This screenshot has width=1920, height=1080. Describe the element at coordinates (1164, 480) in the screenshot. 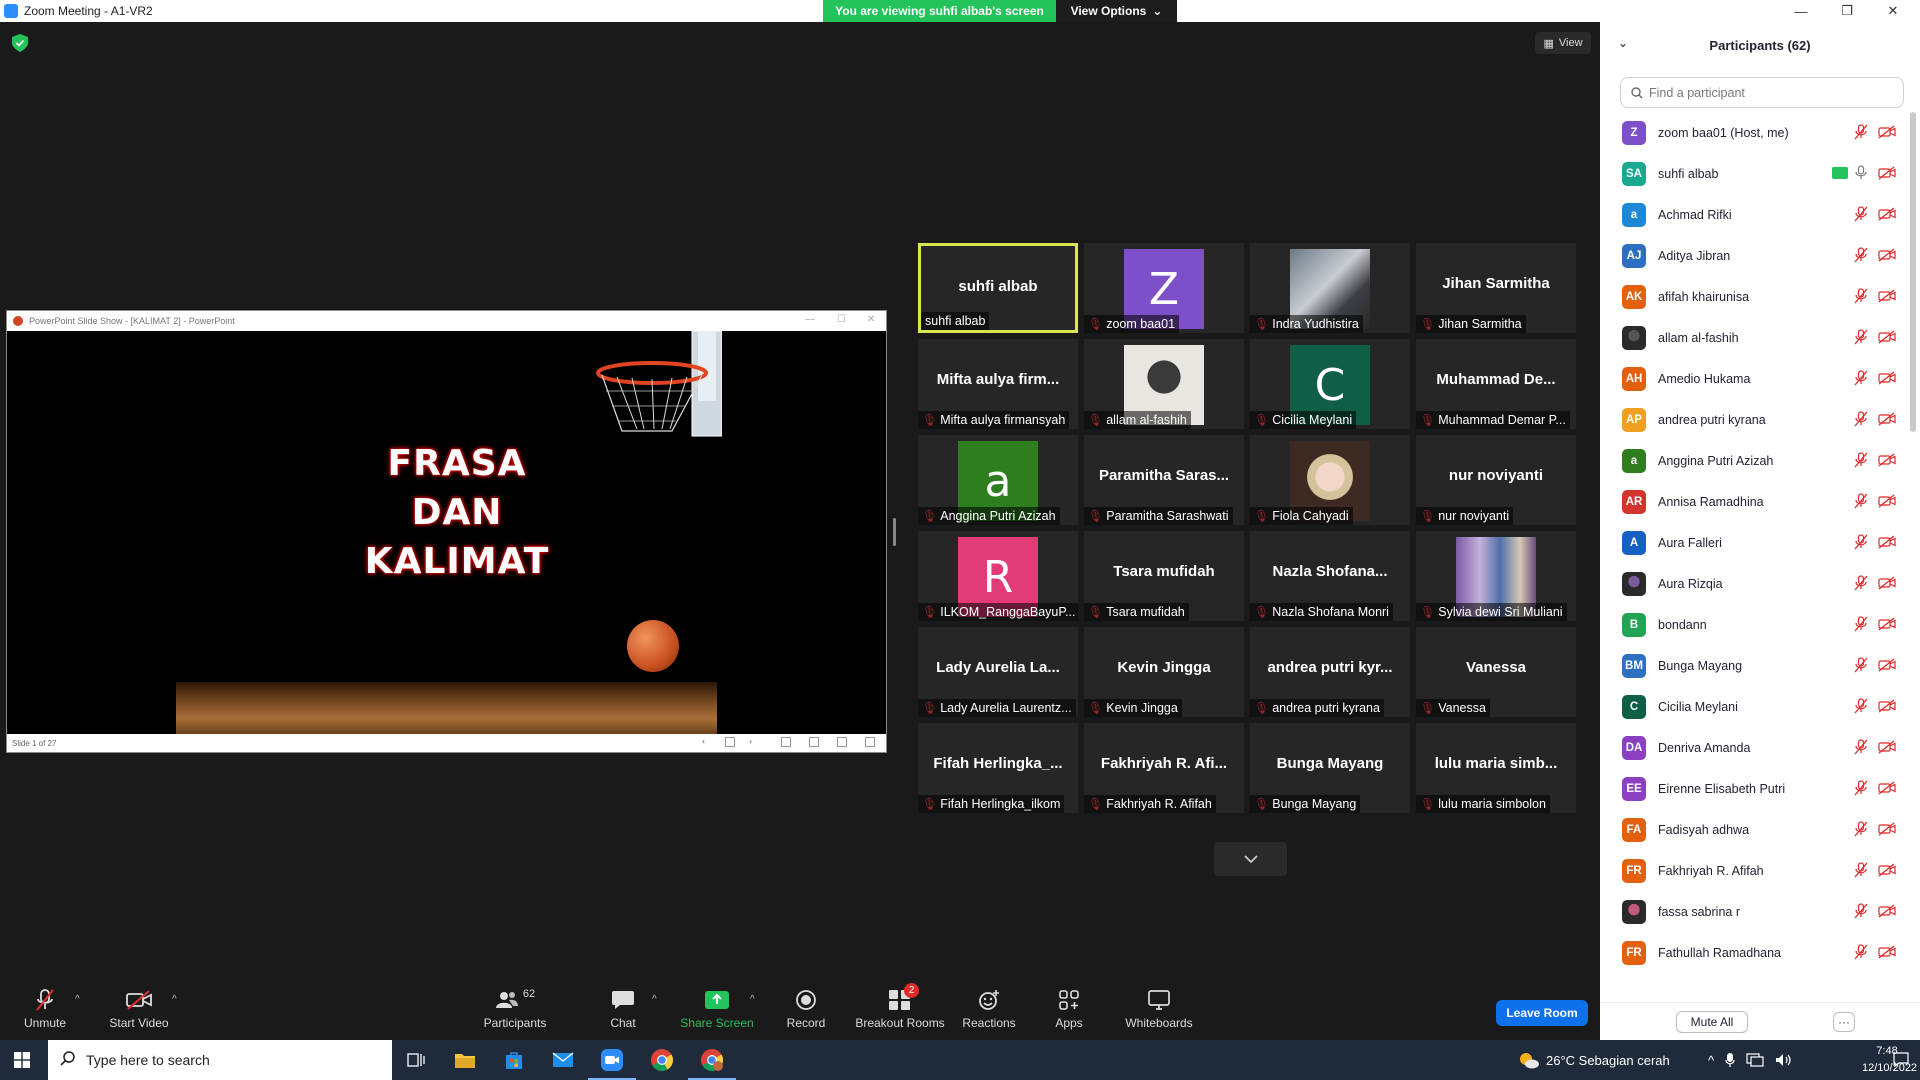

I see `video-tile: Paramitha Saras... 🎙 Paramitha Sarashwati` at that location.